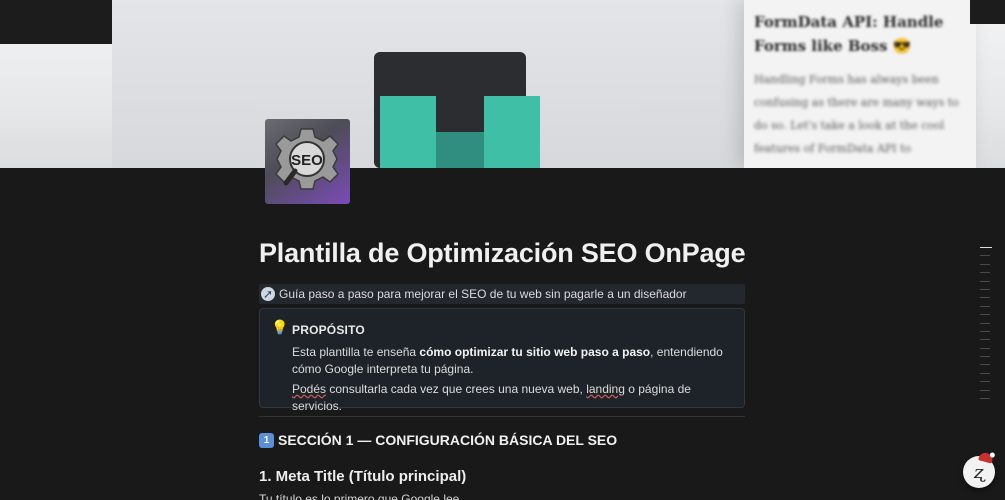 This screenshot has height=500, width=1005. I want to click on seo-gear-svg: SEO, so click(307, 159).